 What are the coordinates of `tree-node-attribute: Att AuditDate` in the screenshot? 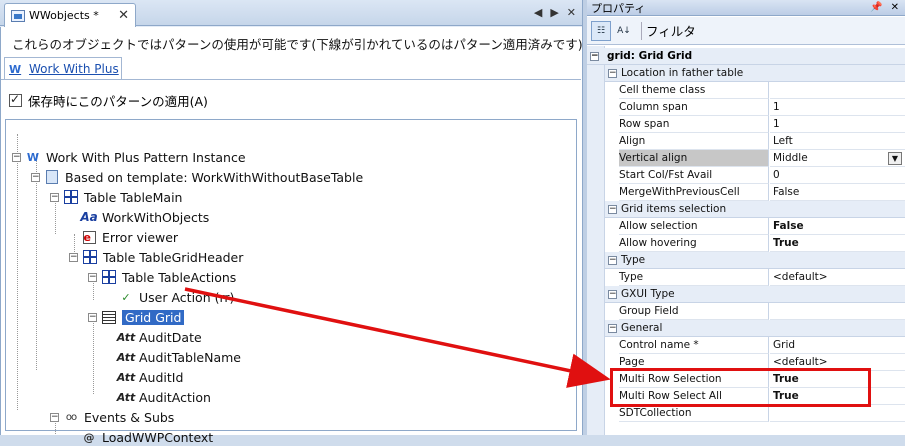 It's located at (159, 337).